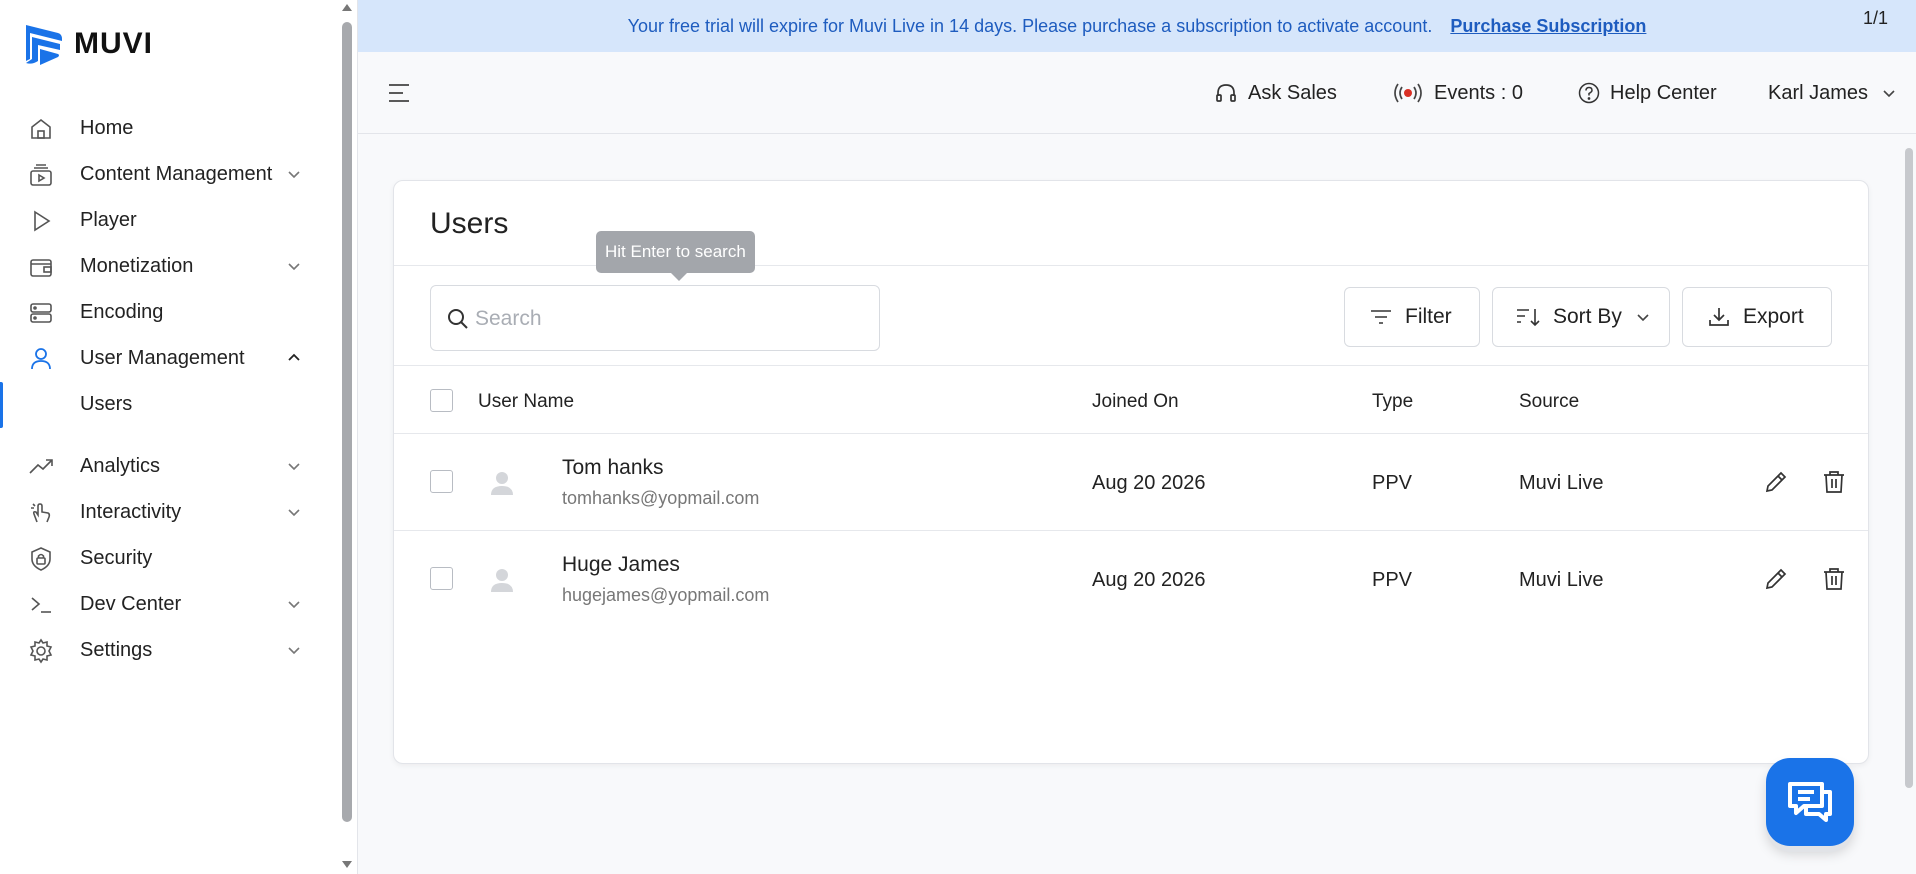 The width and height of the screenshot is (1916, 874). Describe the element at coordinates (176, 173) in the screenshot. I see `sidebar-item-label: Content Management` at that location.